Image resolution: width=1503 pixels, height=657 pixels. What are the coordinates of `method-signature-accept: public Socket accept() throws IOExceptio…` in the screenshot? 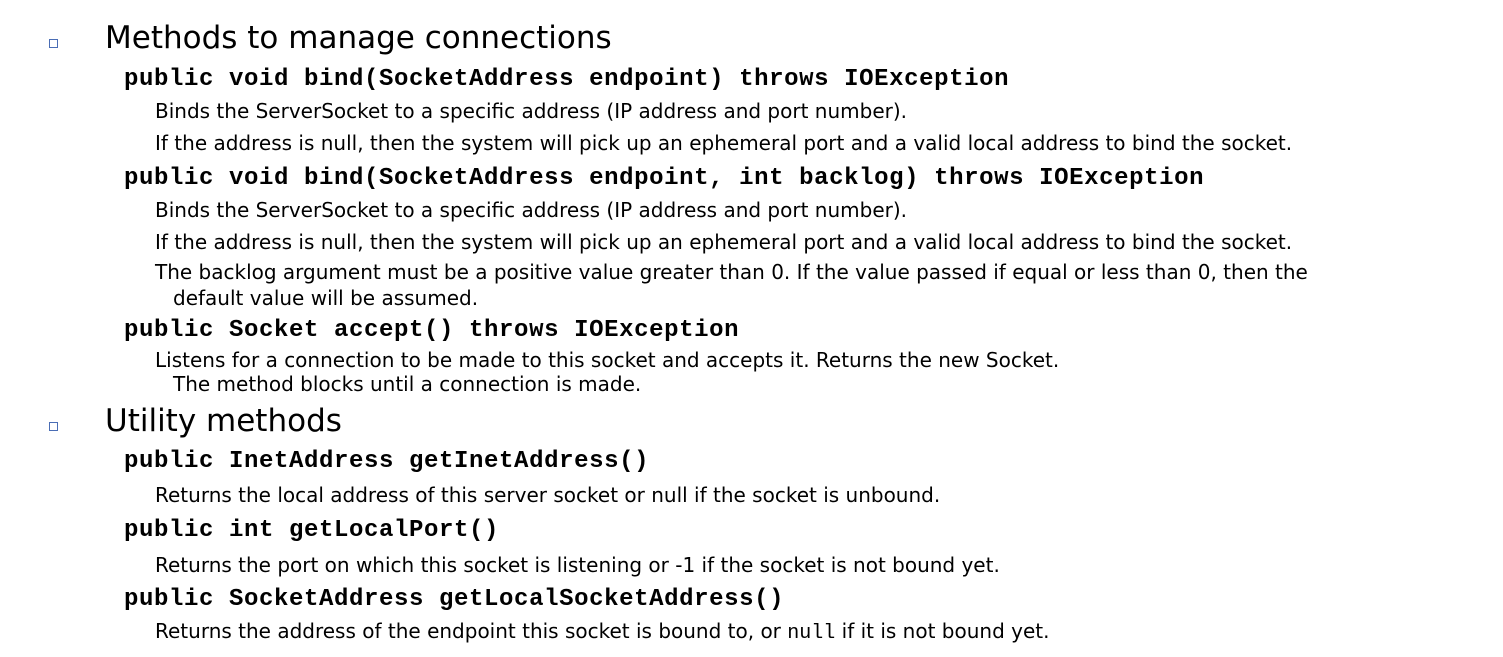 It's located at (432, 330).